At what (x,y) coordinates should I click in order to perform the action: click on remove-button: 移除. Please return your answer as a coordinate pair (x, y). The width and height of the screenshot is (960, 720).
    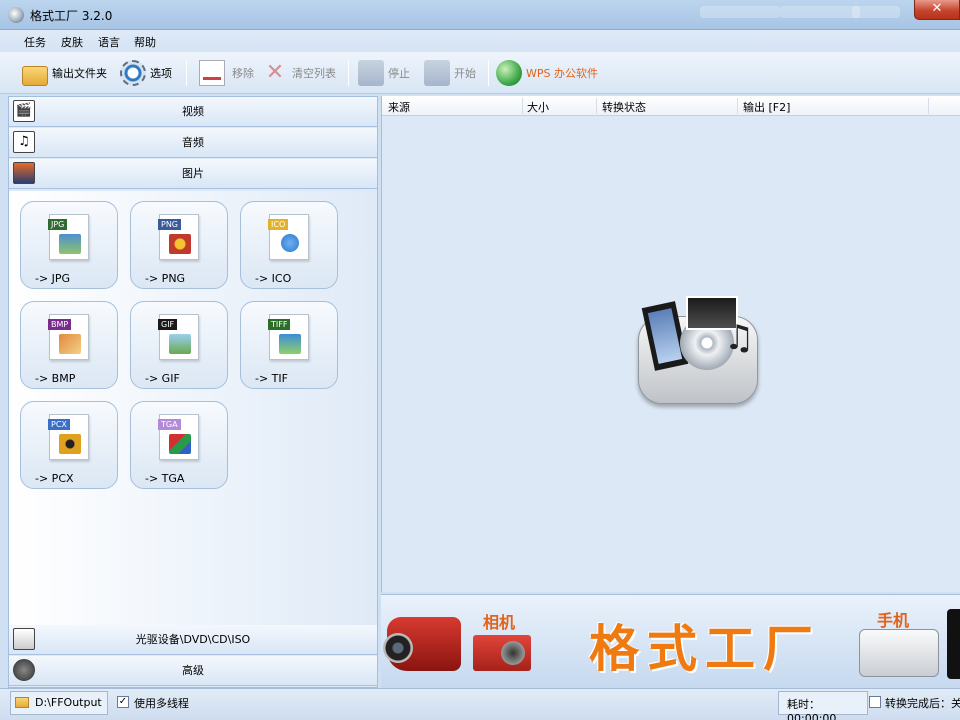
    Looking at the image, I should click on (225, 73).